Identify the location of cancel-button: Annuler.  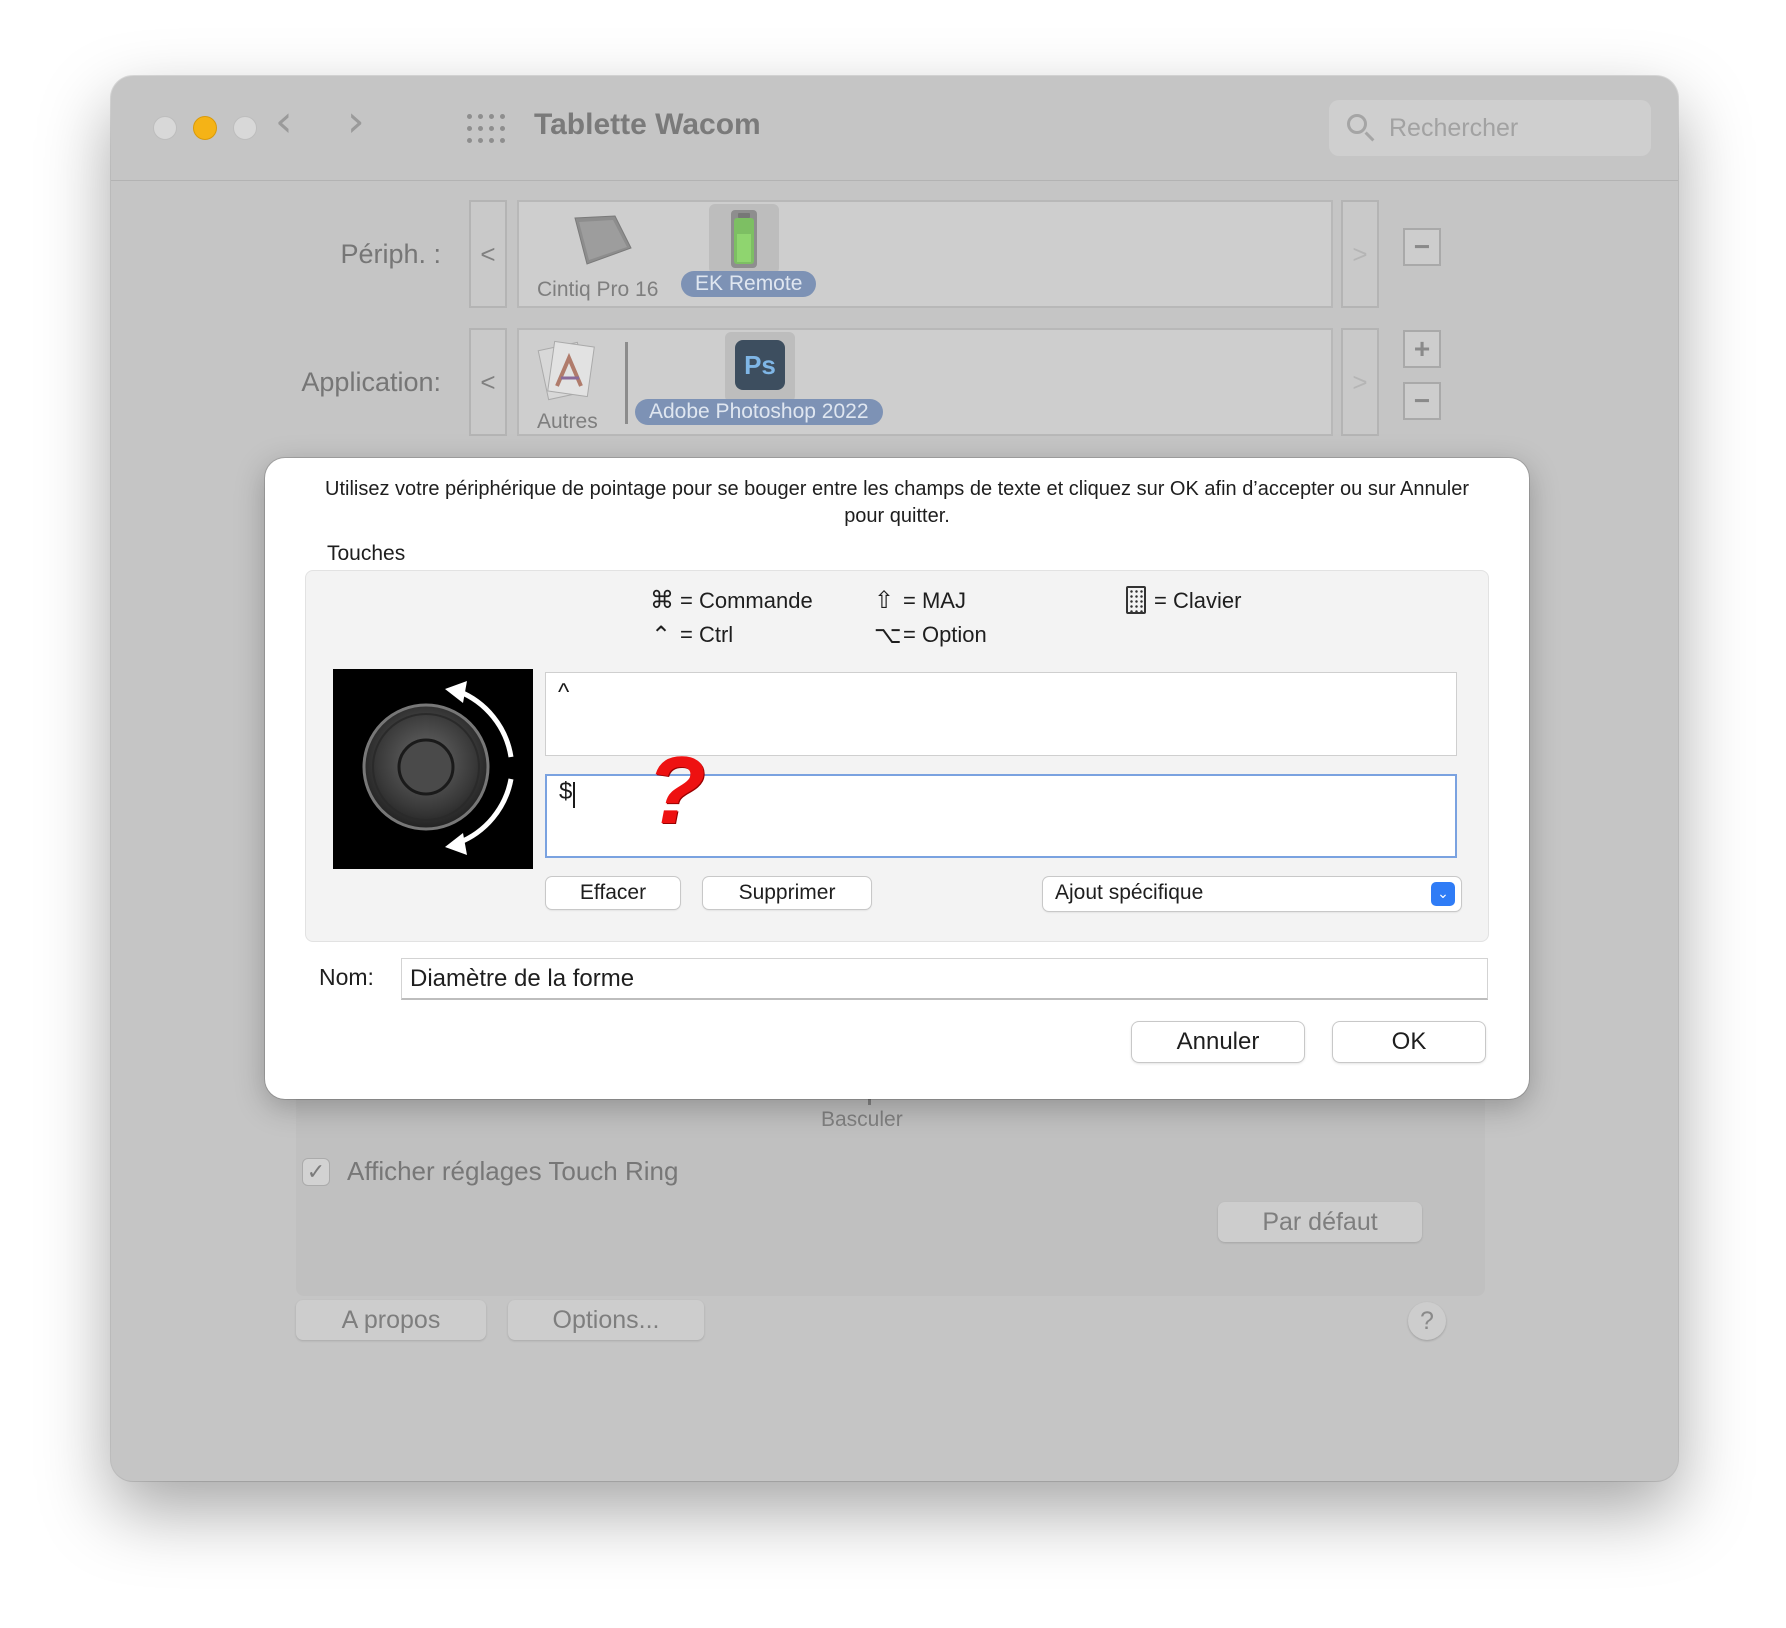
(1218, 1042).